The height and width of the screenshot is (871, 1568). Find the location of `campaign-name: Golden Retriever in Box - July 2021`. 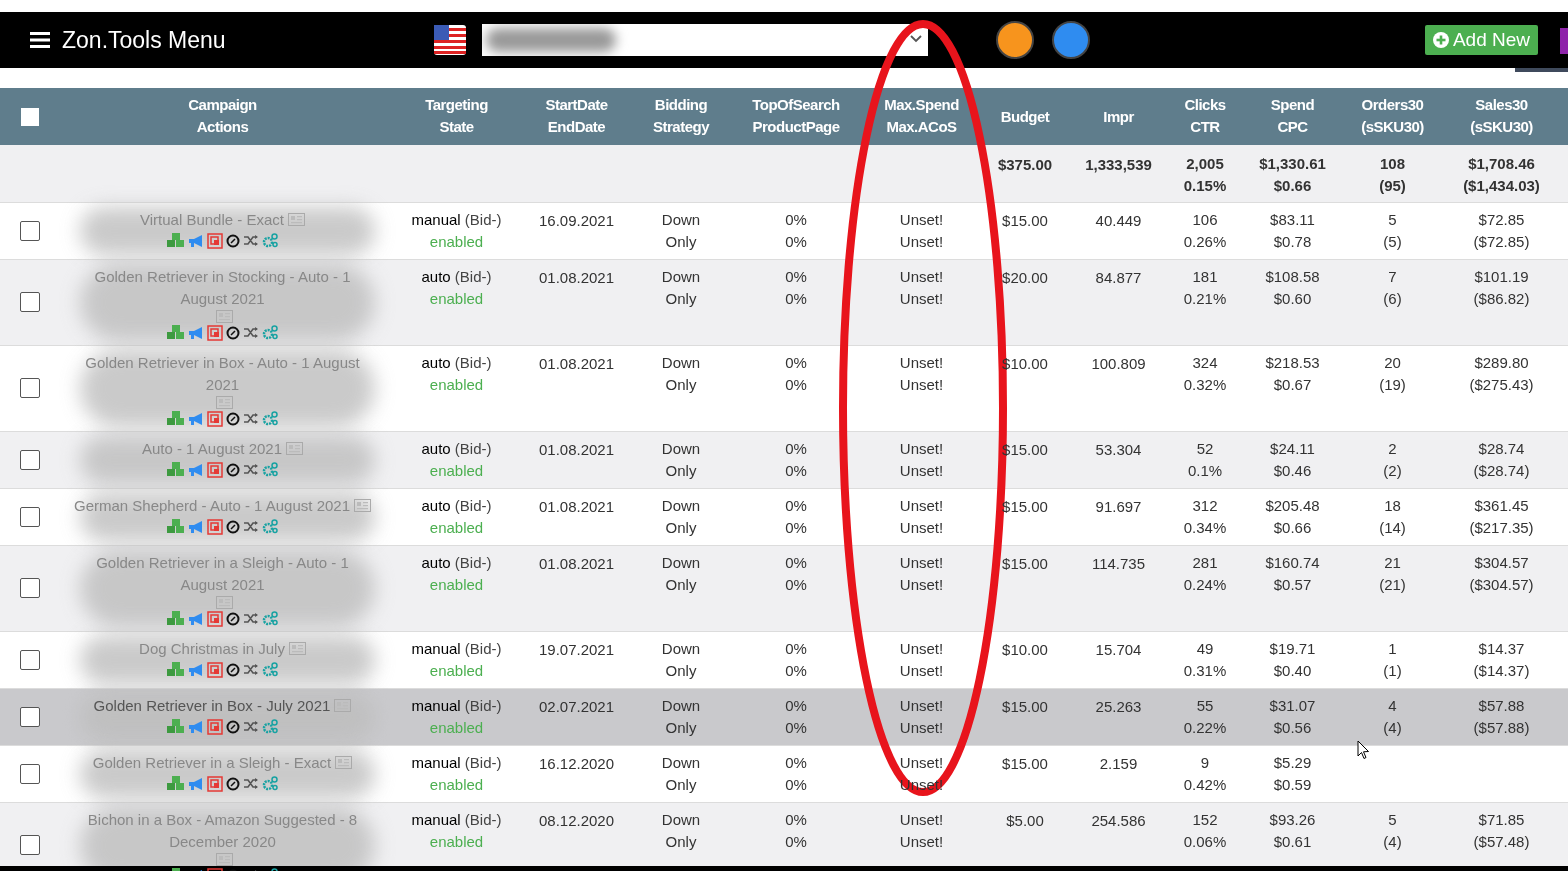

campaign-name: Golden Retriever in Box - July 2021 is located at coordinates (212, 705).